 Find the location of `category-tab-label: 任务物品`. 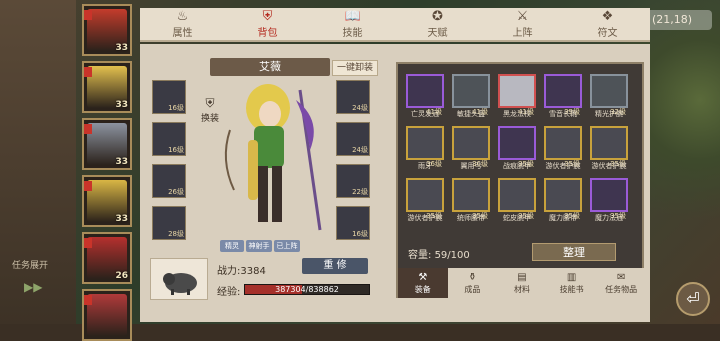

category-tab-label: 任务物品 is located at coordinates (621, 289).